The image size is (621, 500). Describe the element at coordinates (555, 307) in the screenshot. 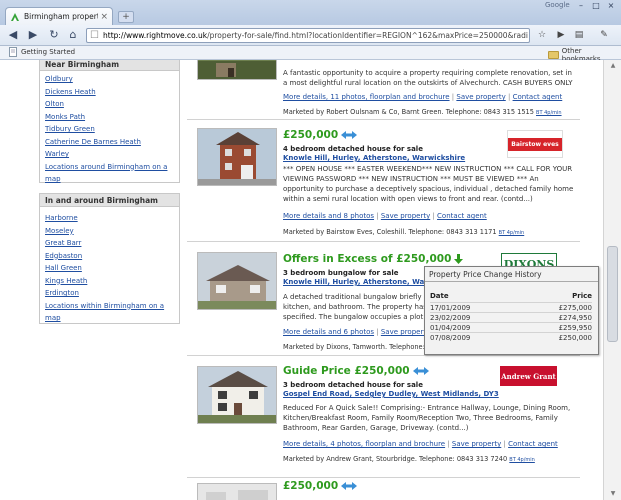

I see `history-price: £275,000` at that location.